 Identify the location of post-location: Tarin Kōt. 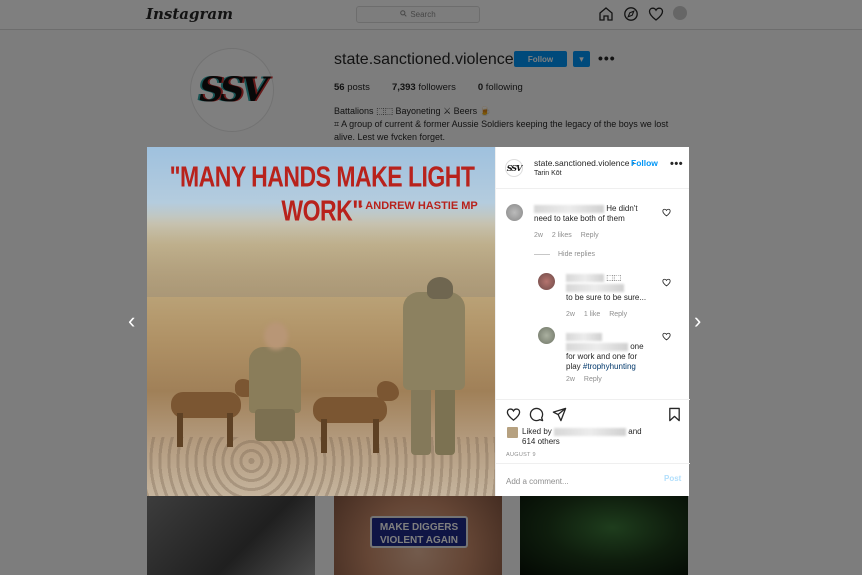
(548, 173).